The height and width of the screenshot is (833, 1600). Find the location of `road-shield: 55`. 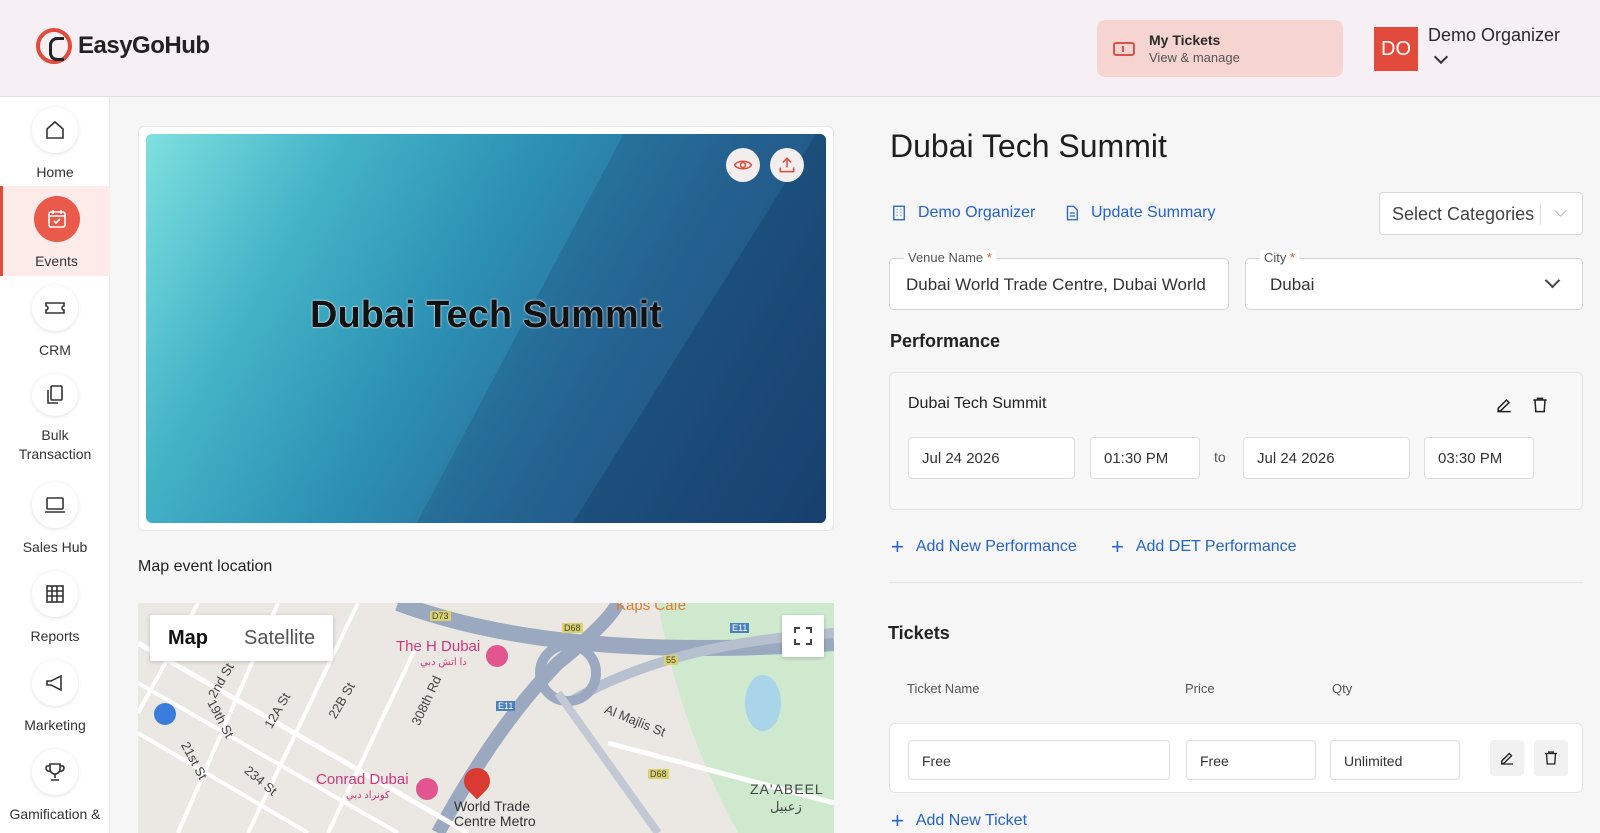

road-shield: 55 is located at coordinates (671, 660).